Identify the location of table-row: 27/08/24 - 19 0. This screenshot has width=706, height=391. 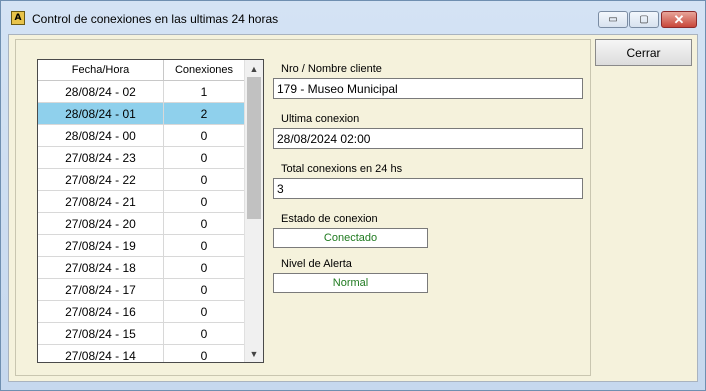
(141, 246).